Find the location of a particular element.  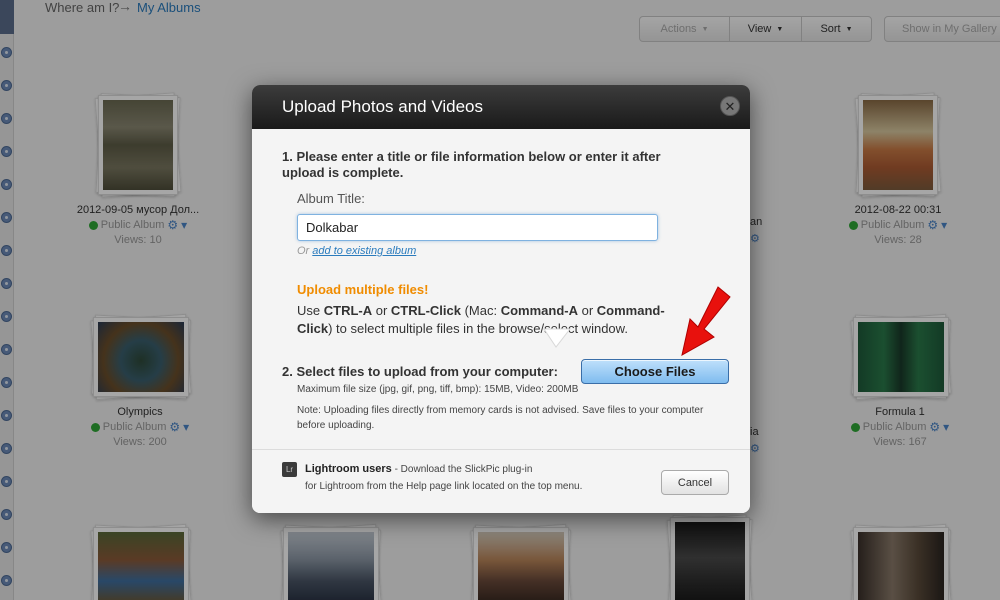

existing-album-line: Or add to existing album is located at coordinates (357, 251).